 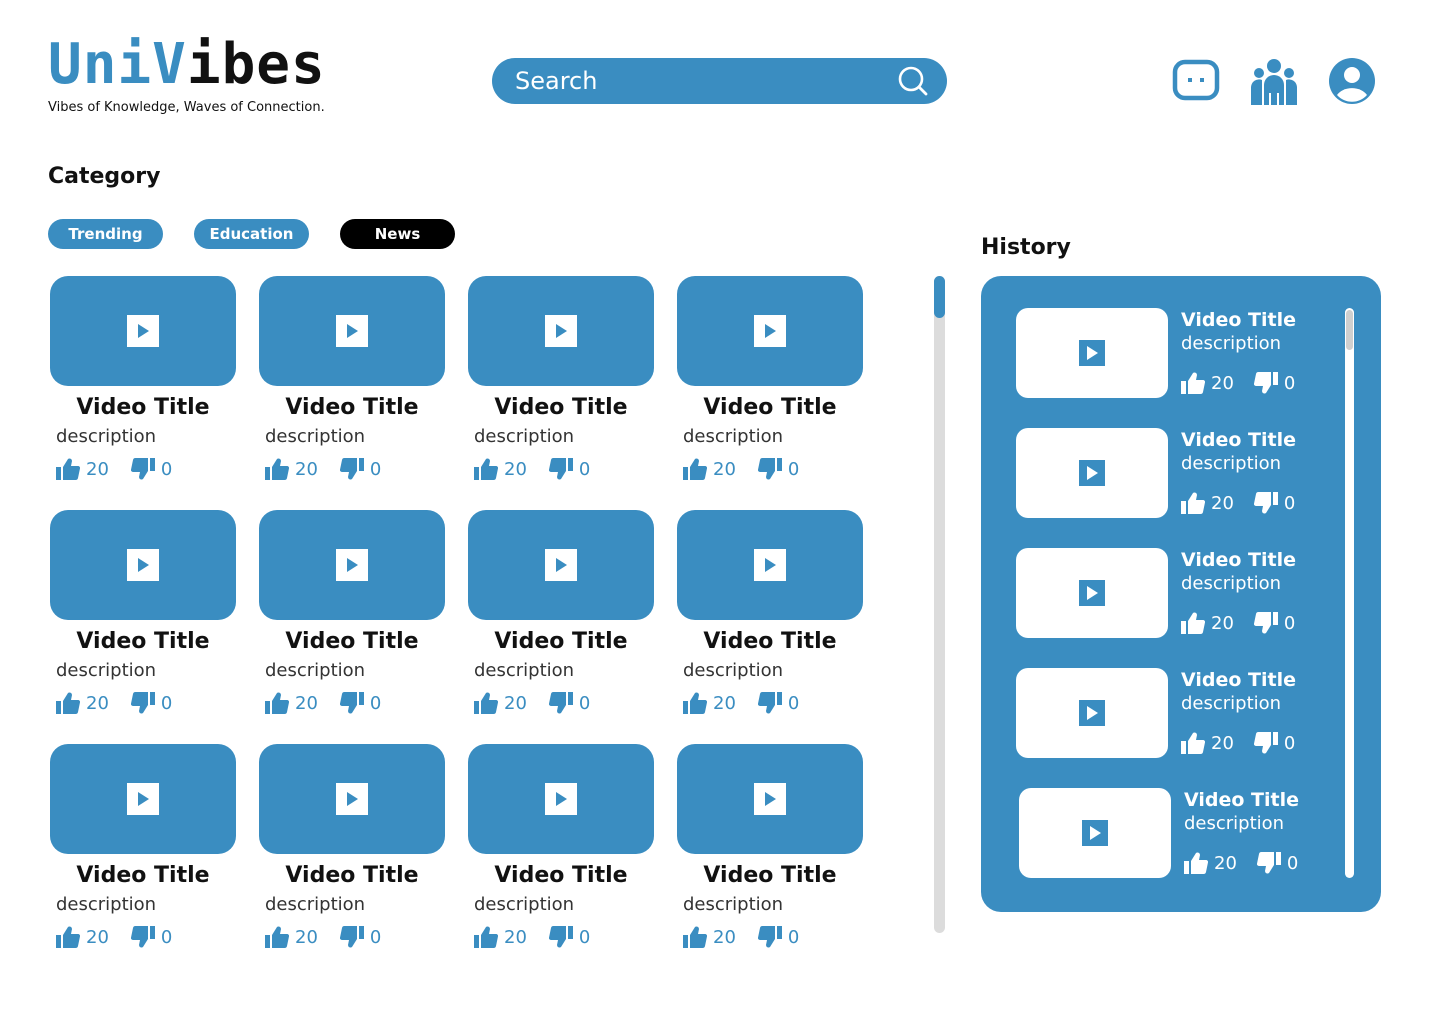 I want to click on profile-icon, so click(x=1352, y=81).